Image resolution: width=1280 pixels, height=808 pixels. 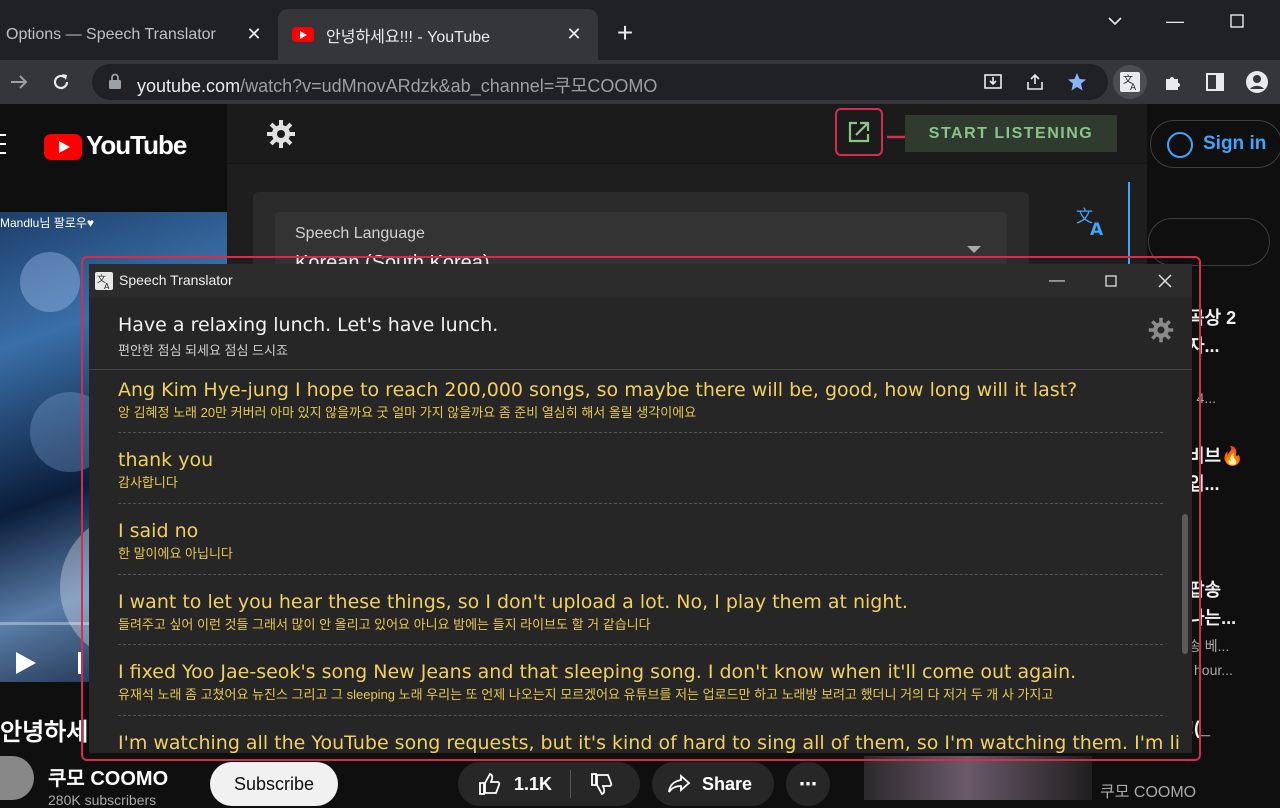 What do you see at coordinates (115, 81) in the screenshot?
I see `lock-icon` at bounding box center [115, 81].